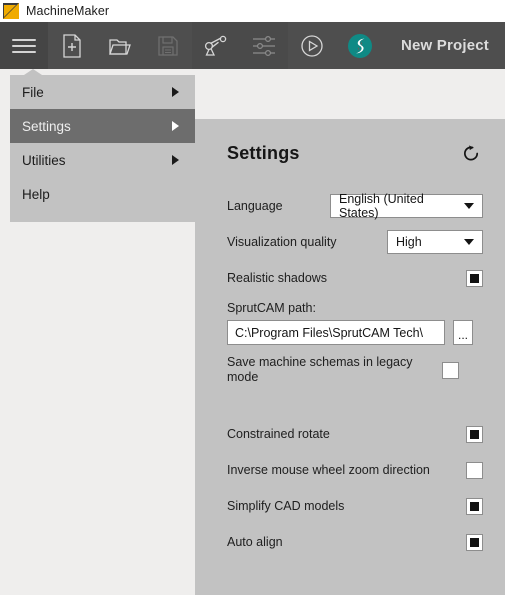  What do you see at coordinates (355, 278) in the screenshot?
I see `setting-row-realistic-shadows: Realistic shadows` at bounding box center [355, 278].